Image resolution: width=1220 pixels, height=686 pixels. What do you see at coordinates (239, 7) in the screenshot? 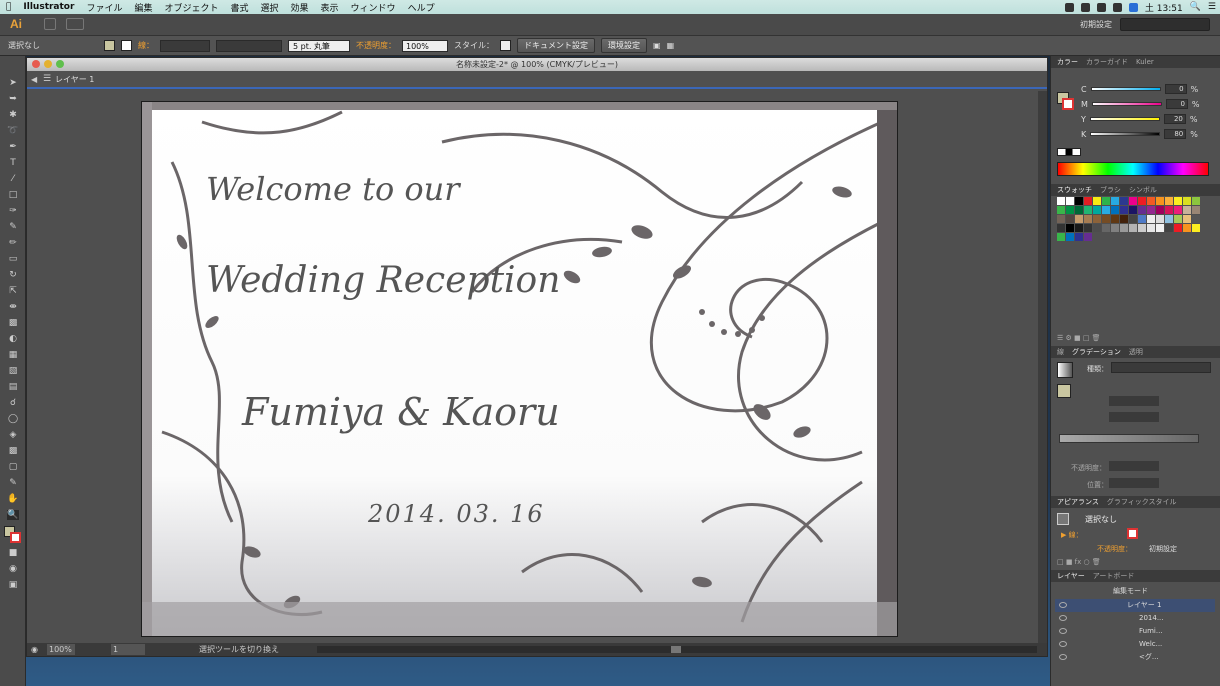
I see `menu-type: 書式` at bounding box center [239, 7].